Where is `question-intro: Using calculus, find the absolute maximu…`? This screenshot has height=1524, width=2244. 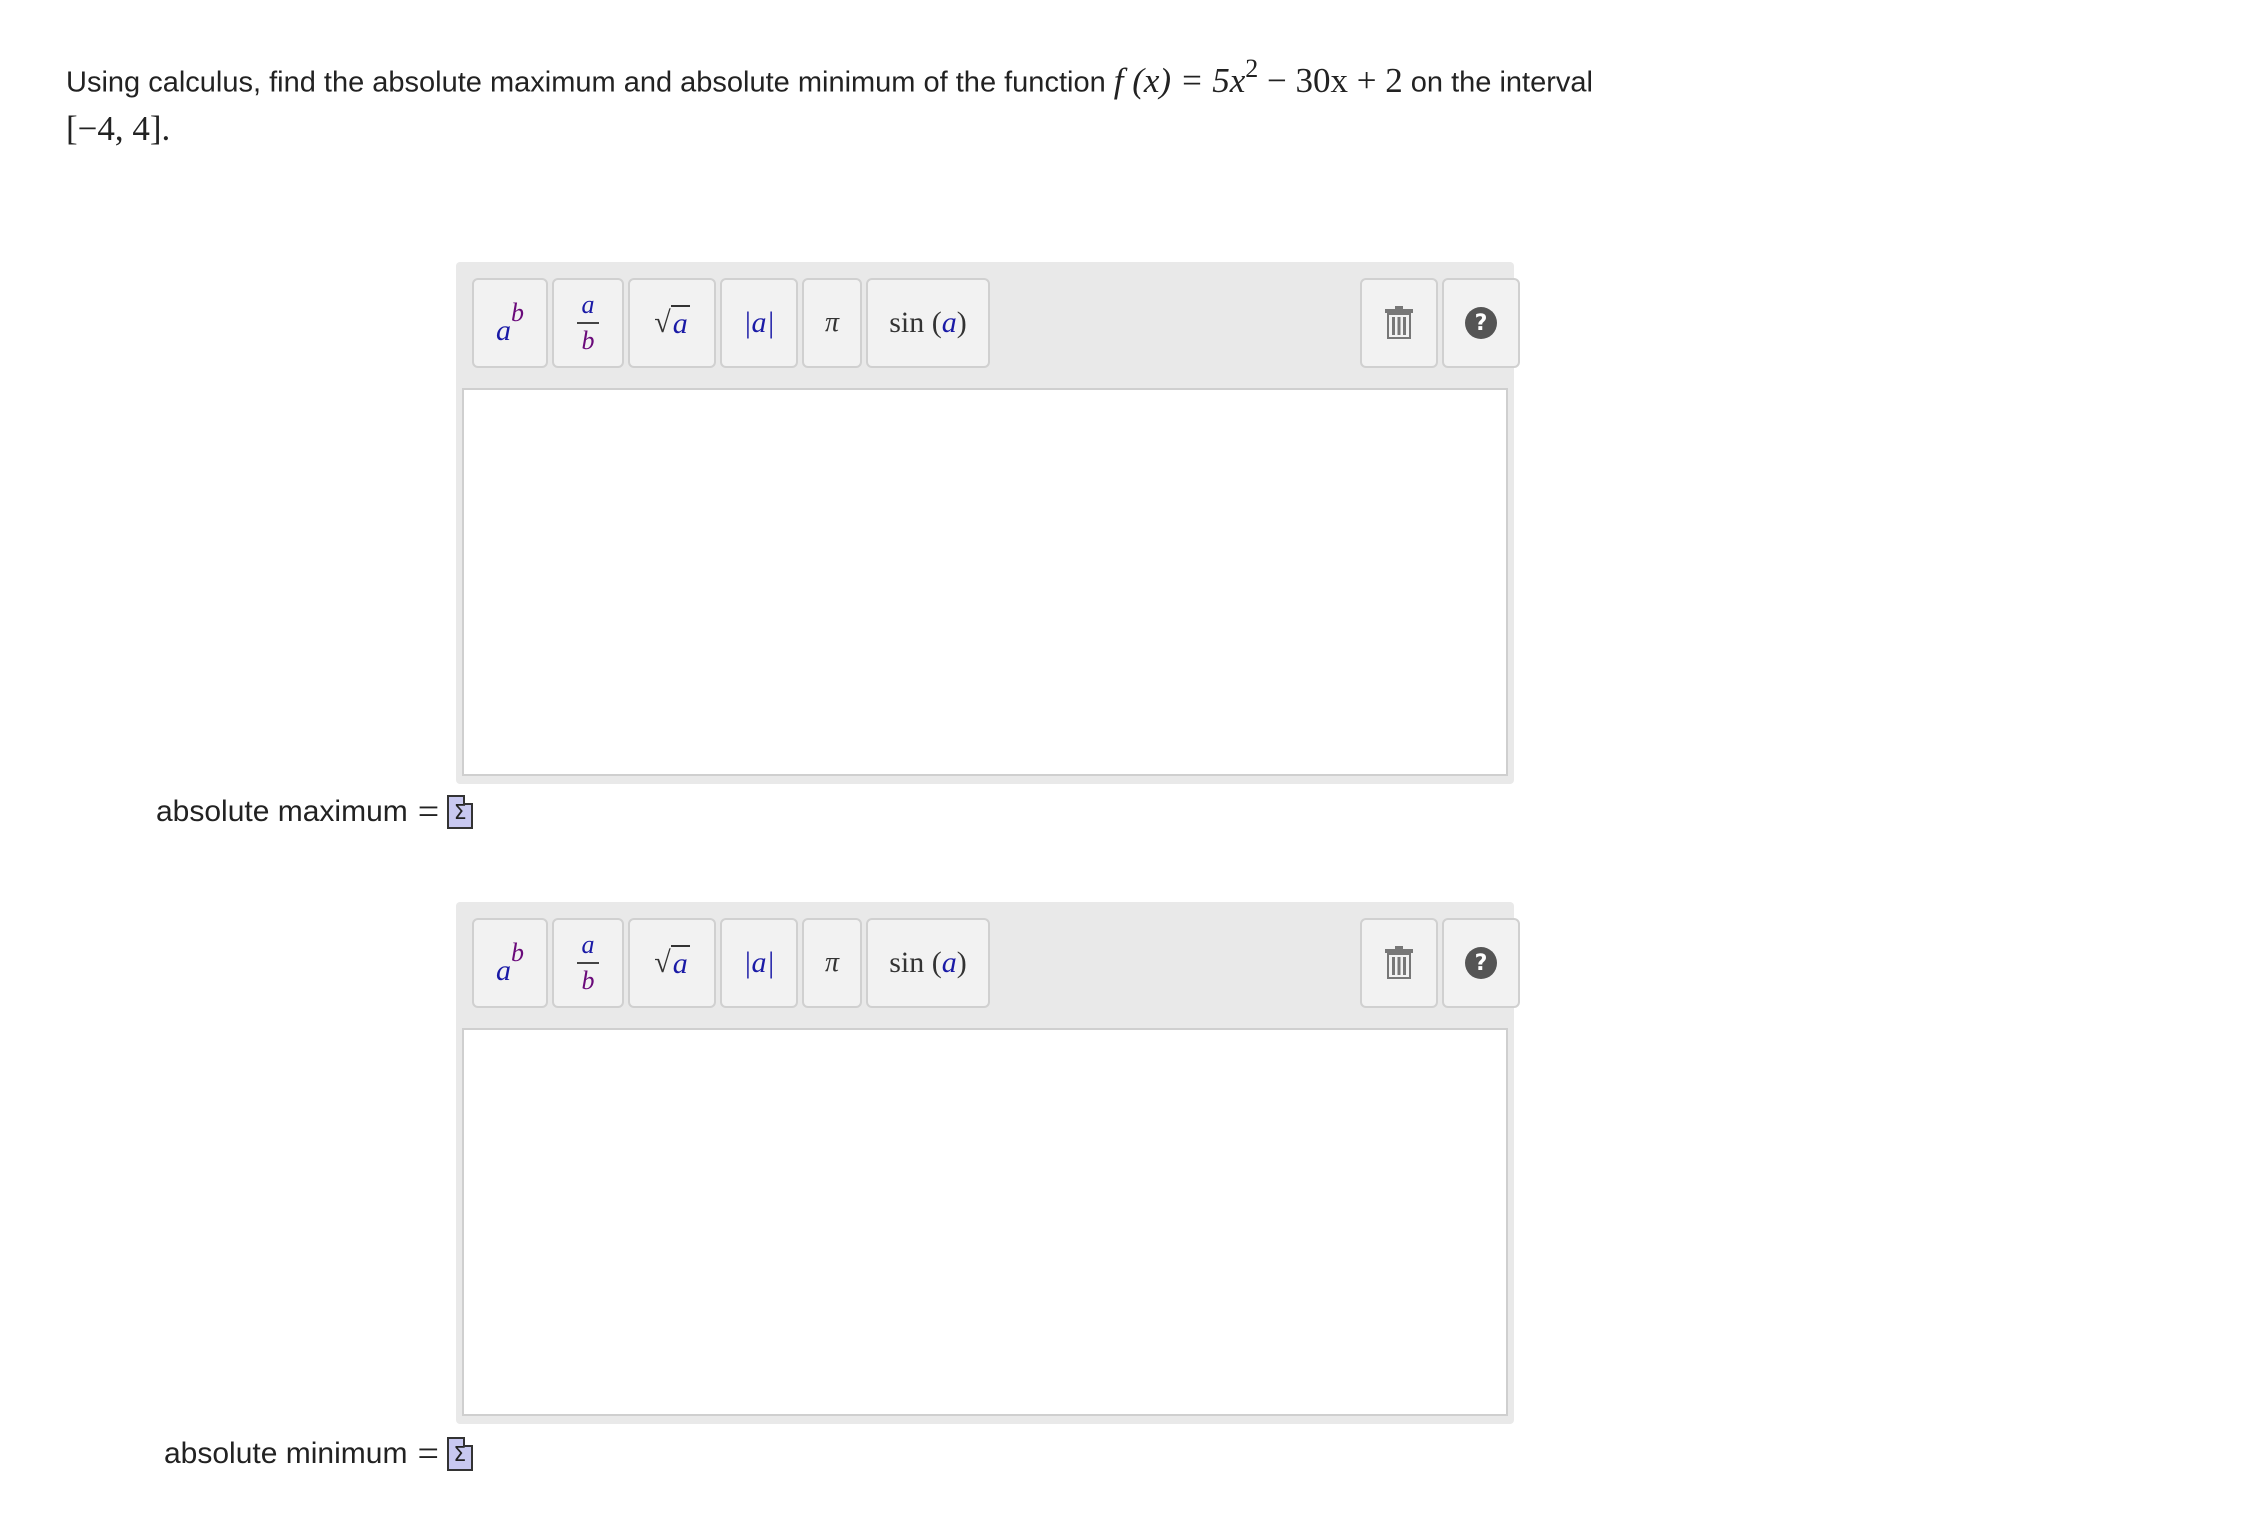
question-intro: Using calculus, find the absolute maximu… is located at coordinates (586, 82).